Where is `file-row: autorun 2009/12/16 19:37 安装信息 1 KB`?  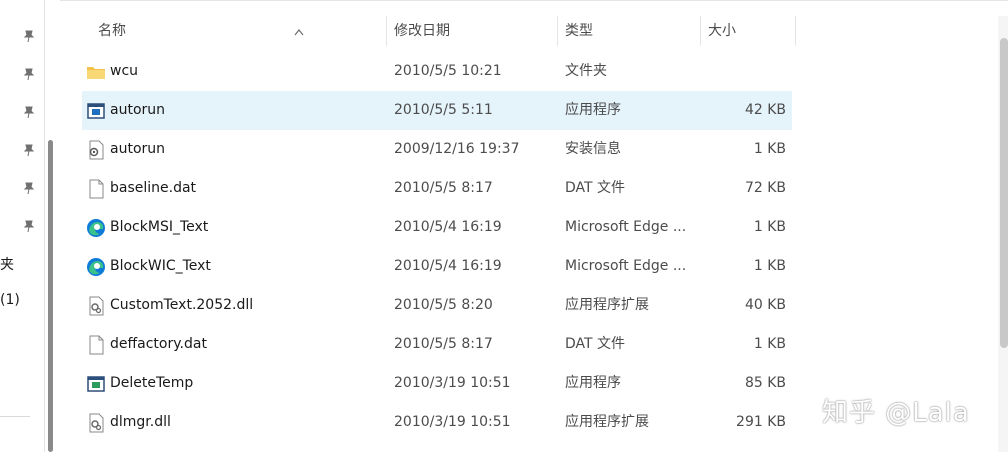
file-row: autorun 2009/12/16 19:37 安装信息 1 KB is located at coordinates (437, 149).